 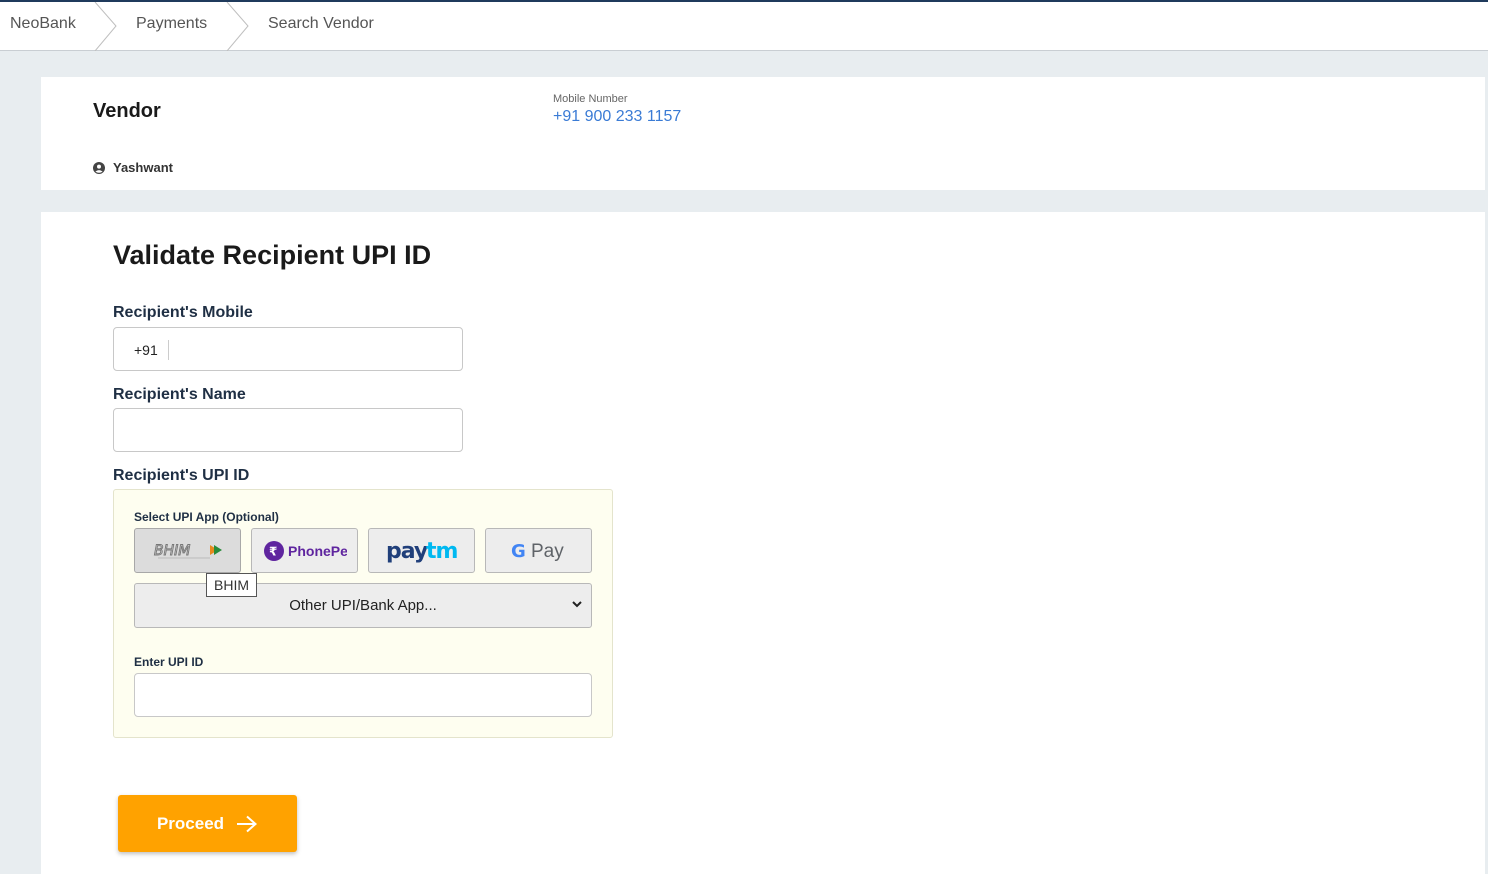 I want to click on tooltip: BHIM, so click(x=231, y=585).